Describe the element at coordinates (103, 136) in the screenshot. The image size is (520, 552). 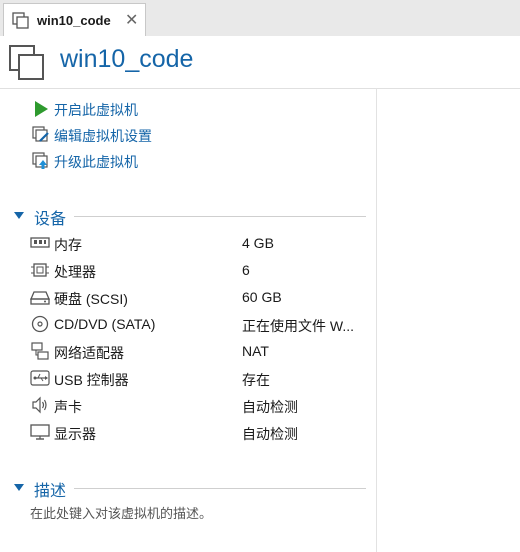
I see `action-label: 编辑虚拟机设置` at that location.